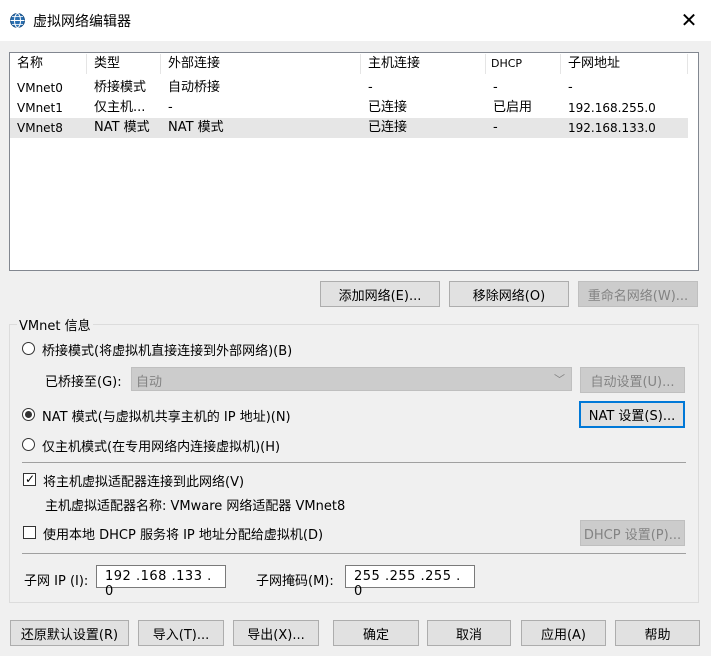 Image resolution: width=711 pixels, height=656 pixels. Describe the element at coordinates (570, 87) in the screenshot. I see `cell-subnet: -` at that location.